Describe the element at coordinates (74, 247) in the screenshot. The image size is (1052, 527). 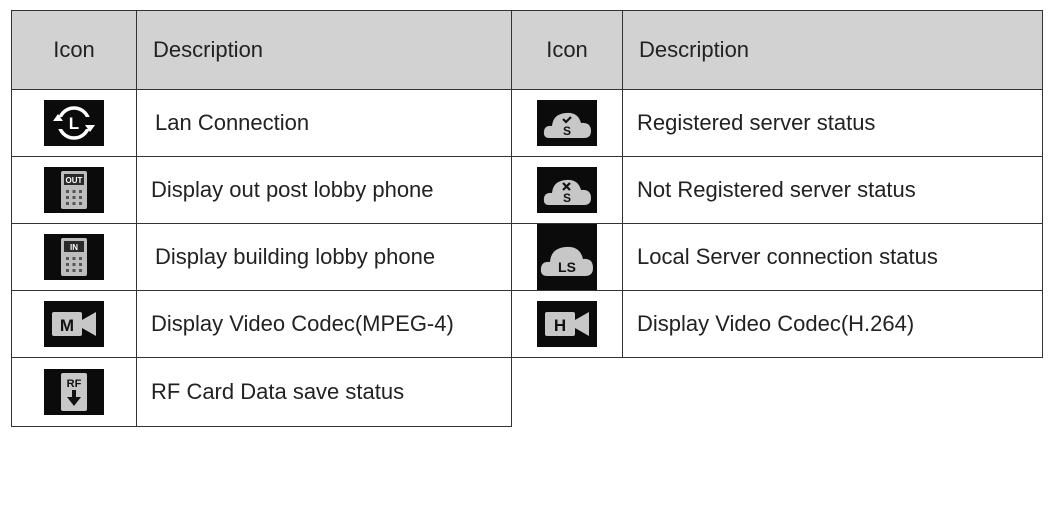
I see `svg-text: IN` at that location.